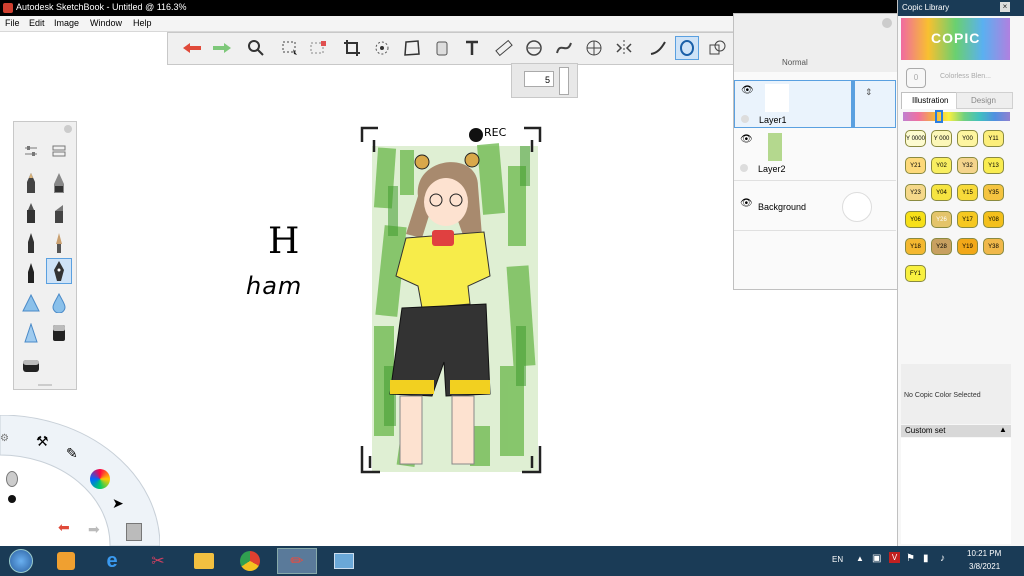 Image resolution: width=1024 pixels, height=576 pixels. Describe the element at coordinates (256, 48) in the screenshot. I see `zoom-icon` at that location.